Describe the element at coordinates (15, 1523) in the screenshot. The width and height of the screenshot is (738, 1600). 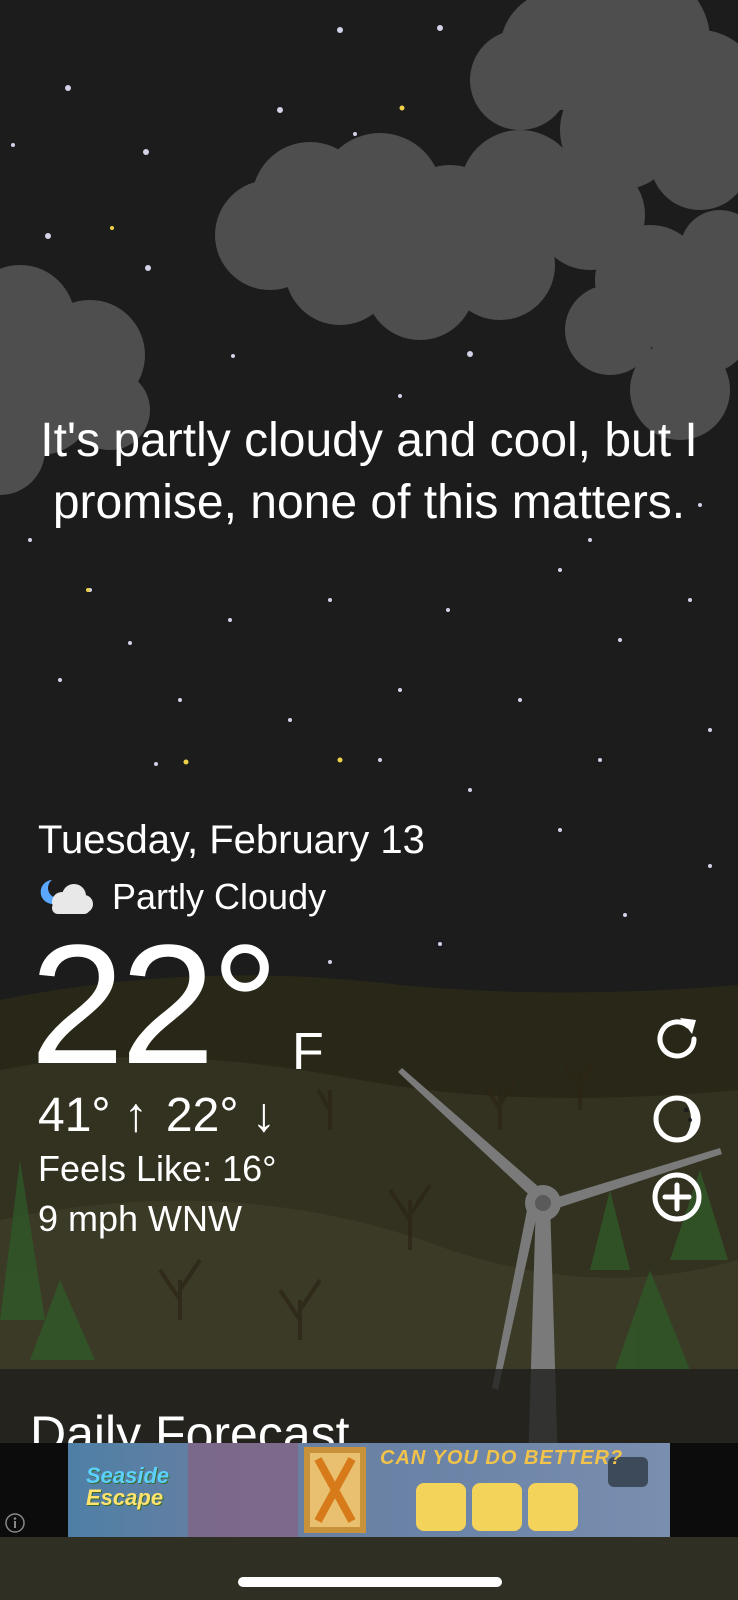
I see `info-icon` at that location.